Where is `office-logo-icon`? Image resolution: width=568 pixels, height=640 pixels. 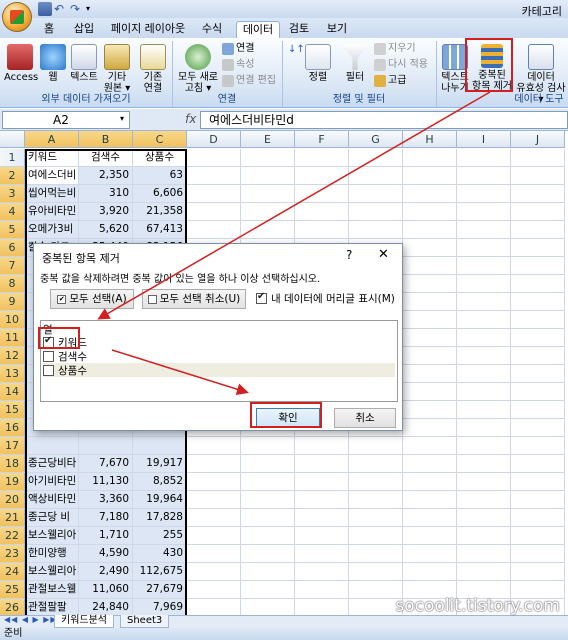
office-logo-icon is located at coordinates (17, 17).